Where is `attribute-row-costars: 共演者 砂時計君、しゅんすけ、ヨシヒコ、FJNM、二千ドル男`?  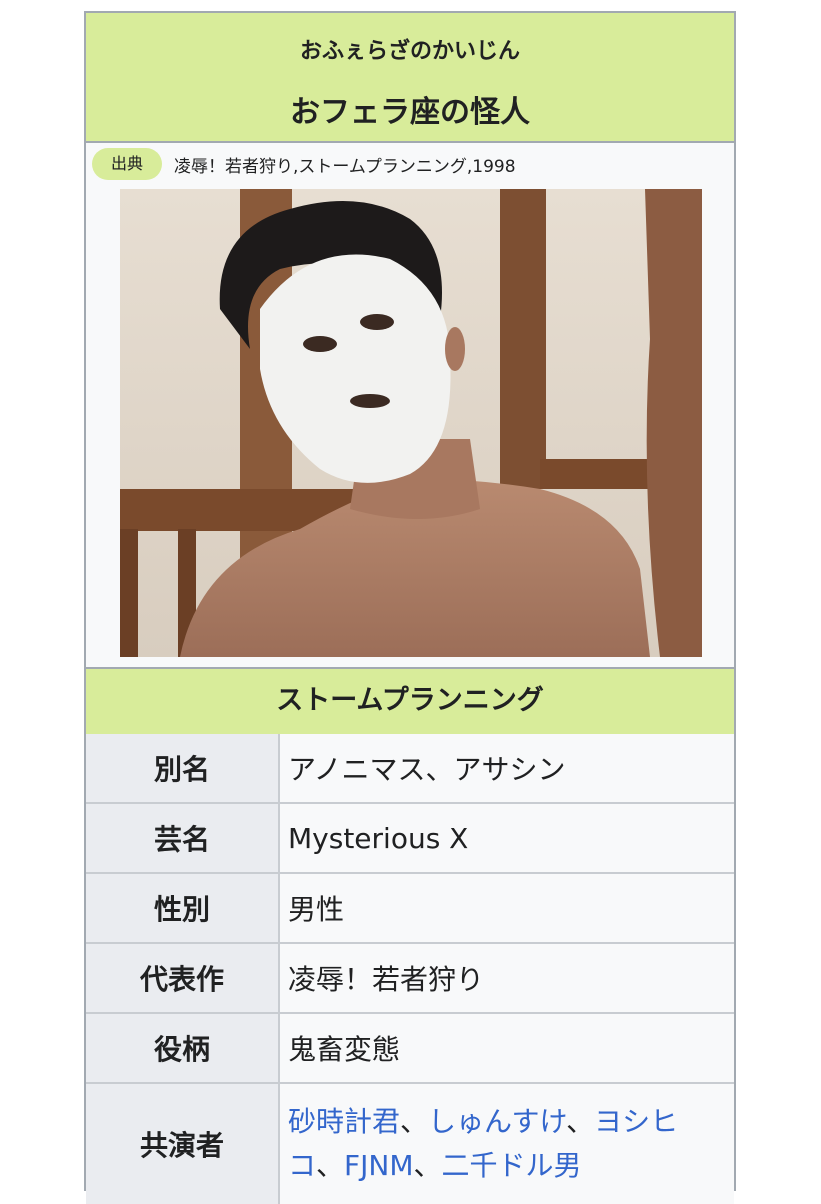 attribute-row-costars: 共演者 砂時計君、しゅんすけ、ヨシヒコ、FJNM、二千ドル男 is located at coordinates (410, 1143).